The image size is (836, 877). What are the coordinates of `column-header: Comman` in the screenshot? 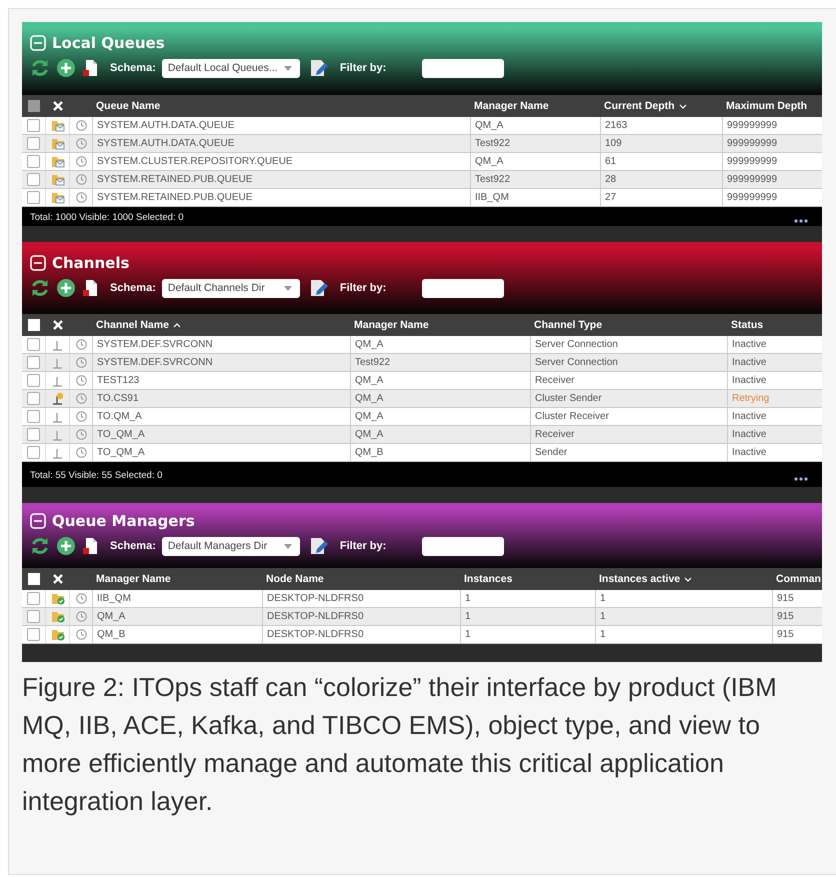 It's located at (798, 579).